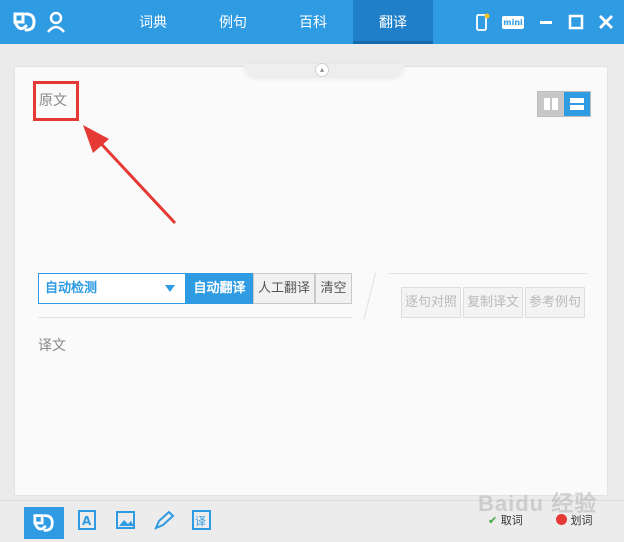  I want to click on title-bar: 词典 例句 百科 翻译 mini, so click(312, 22).